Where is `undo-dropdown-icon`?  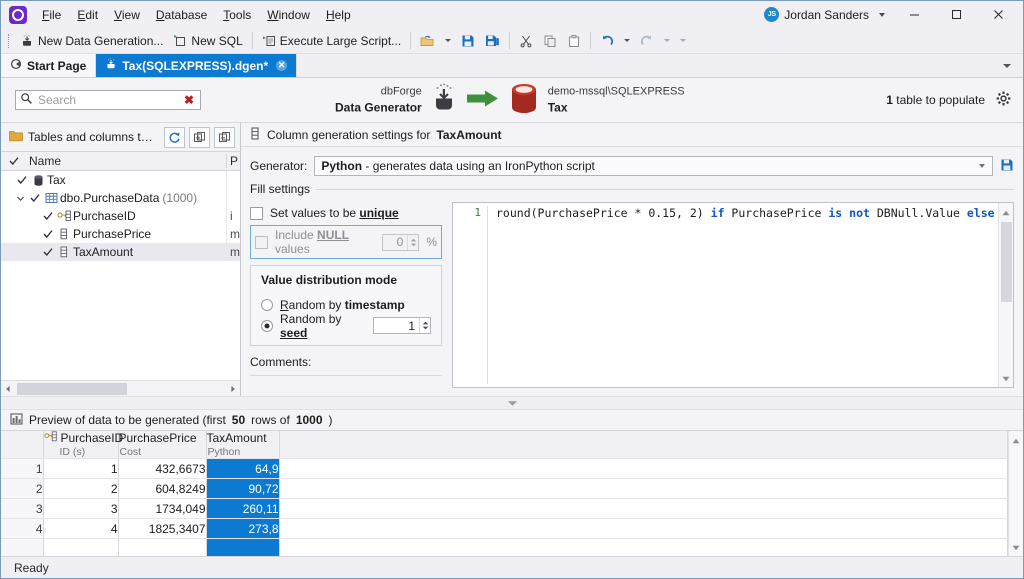 undo-dropdown-icon is located at coordinates (627, 40).